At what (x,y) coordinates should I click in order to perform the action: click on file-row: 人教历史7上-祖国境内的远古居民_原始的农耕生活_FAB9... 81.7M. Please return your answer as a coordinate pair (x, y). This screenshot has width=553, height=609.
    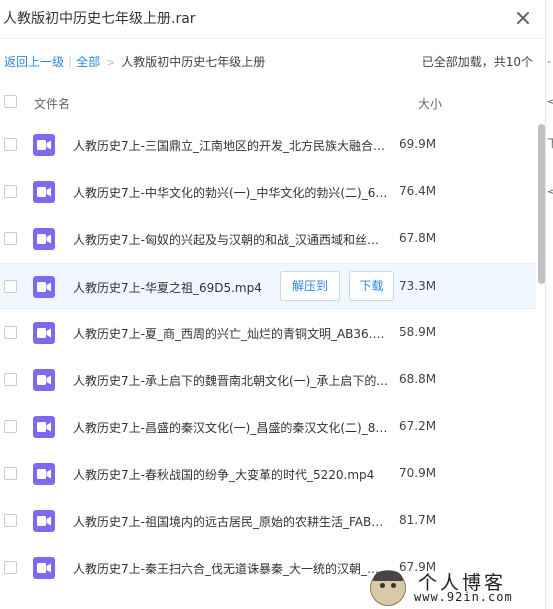
    Looking at the image, I should click on (268, 521).